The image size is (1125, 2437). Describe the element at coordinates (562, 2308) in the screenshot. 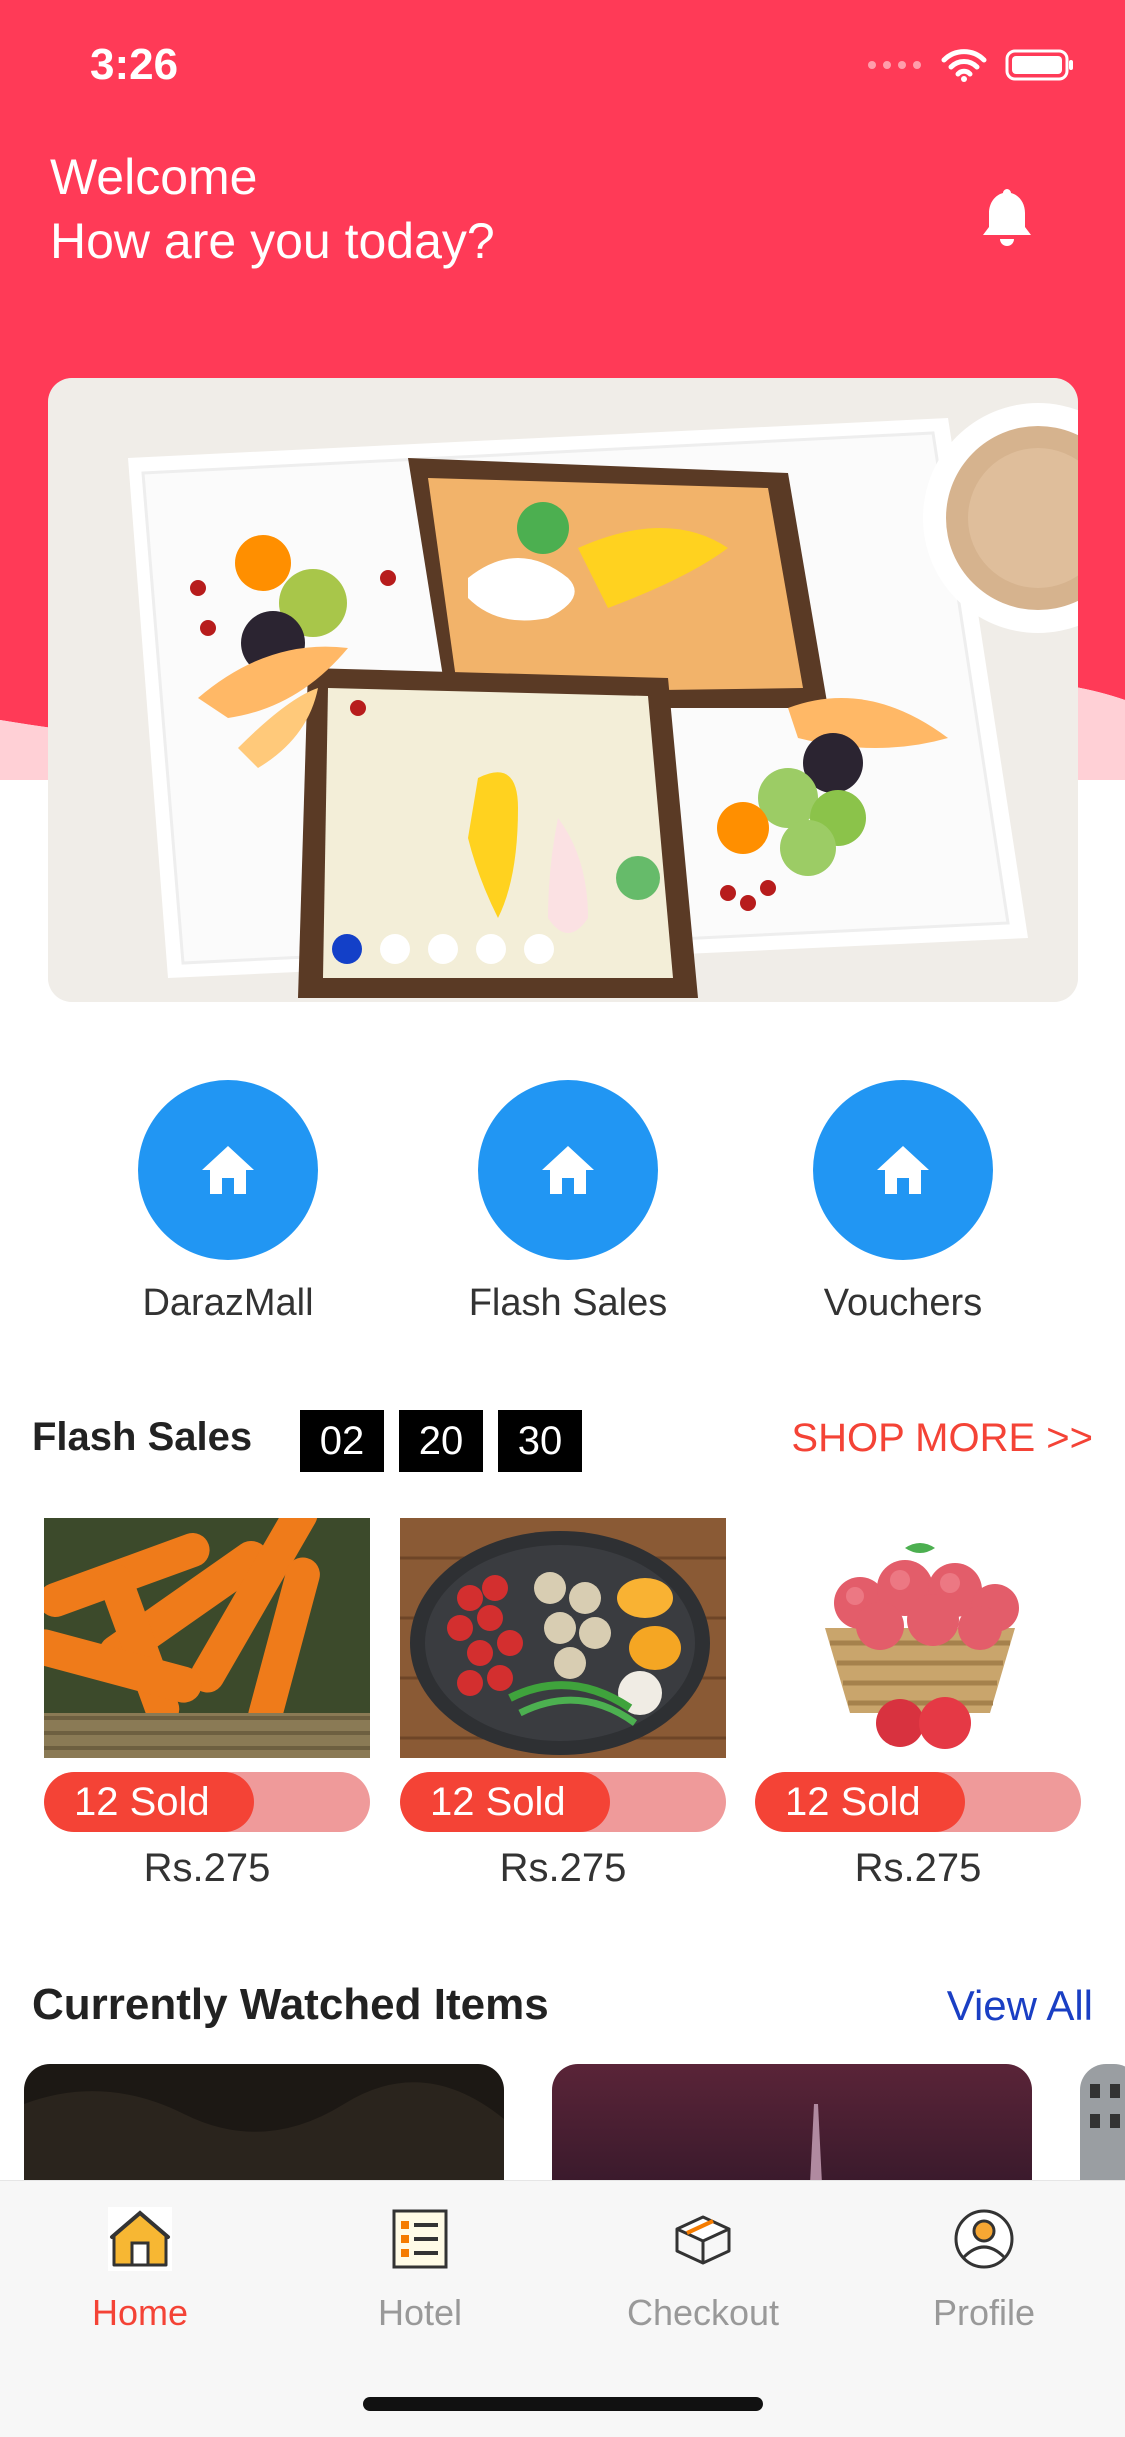

I see `bottom-tab-bar: Home Hotel Checkout Profile` at that location.